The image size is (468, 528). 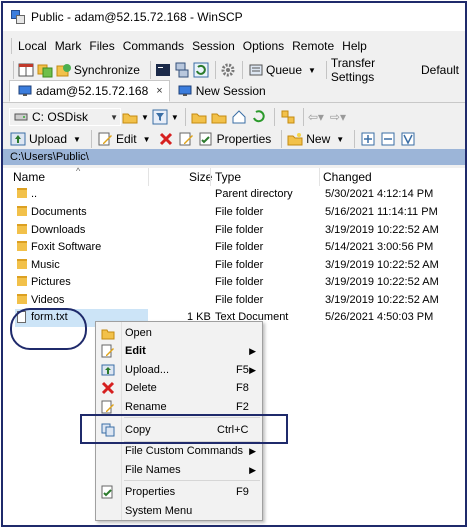 What do you see at coordinates (45, 264) in the screenshot?
I see `file-name: Music` at bounding box center [45, 264].